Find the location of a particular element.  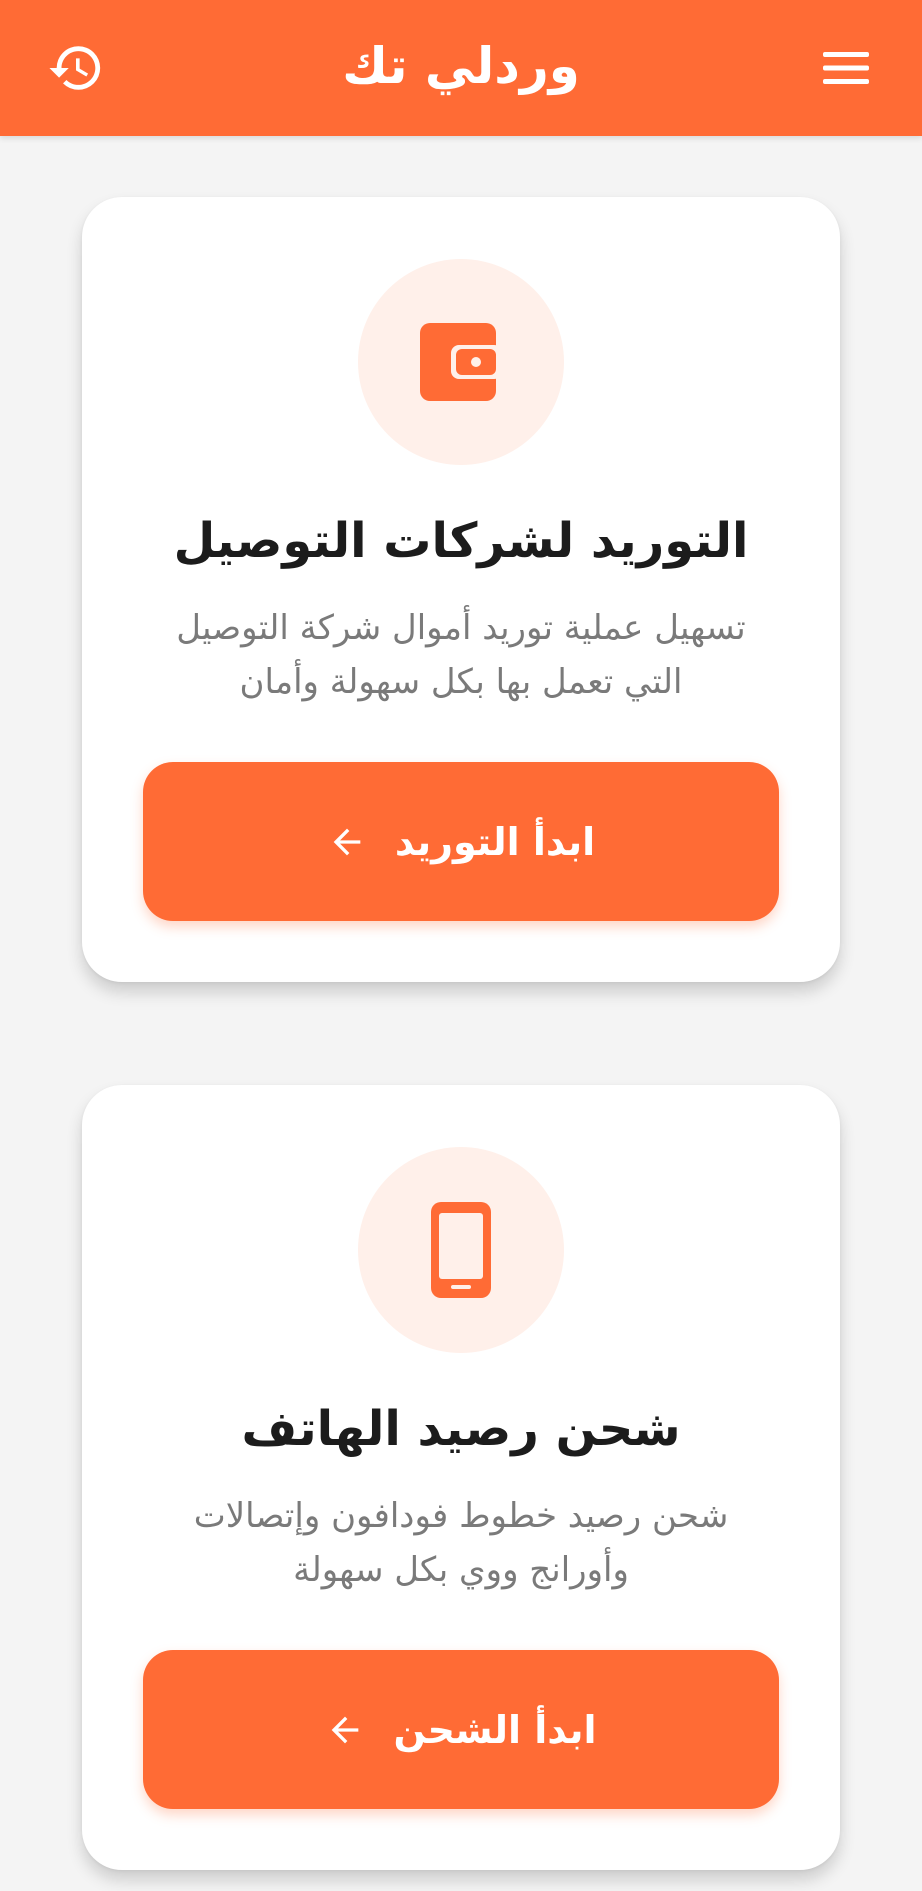

supply-icon-circle is located at coordinates (461, 362).